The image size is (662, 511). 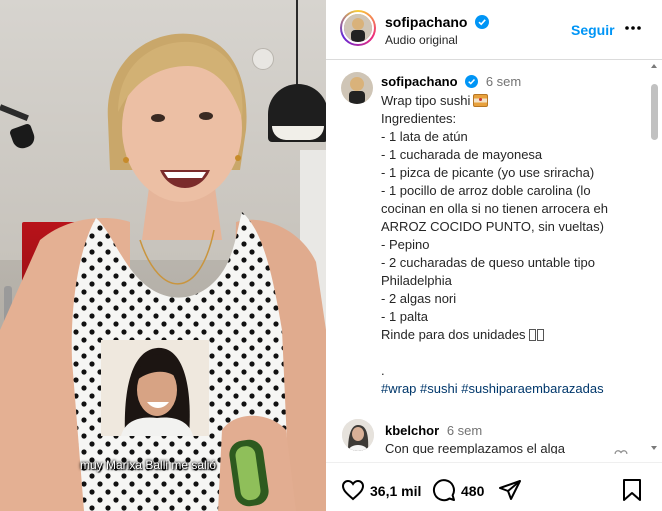 What do you see at coordinates (486, 190) in the screenshot?
I see `caption-line: - 1 pocillo de arroz doble carolina (lo` at bounding box center [486, 190].